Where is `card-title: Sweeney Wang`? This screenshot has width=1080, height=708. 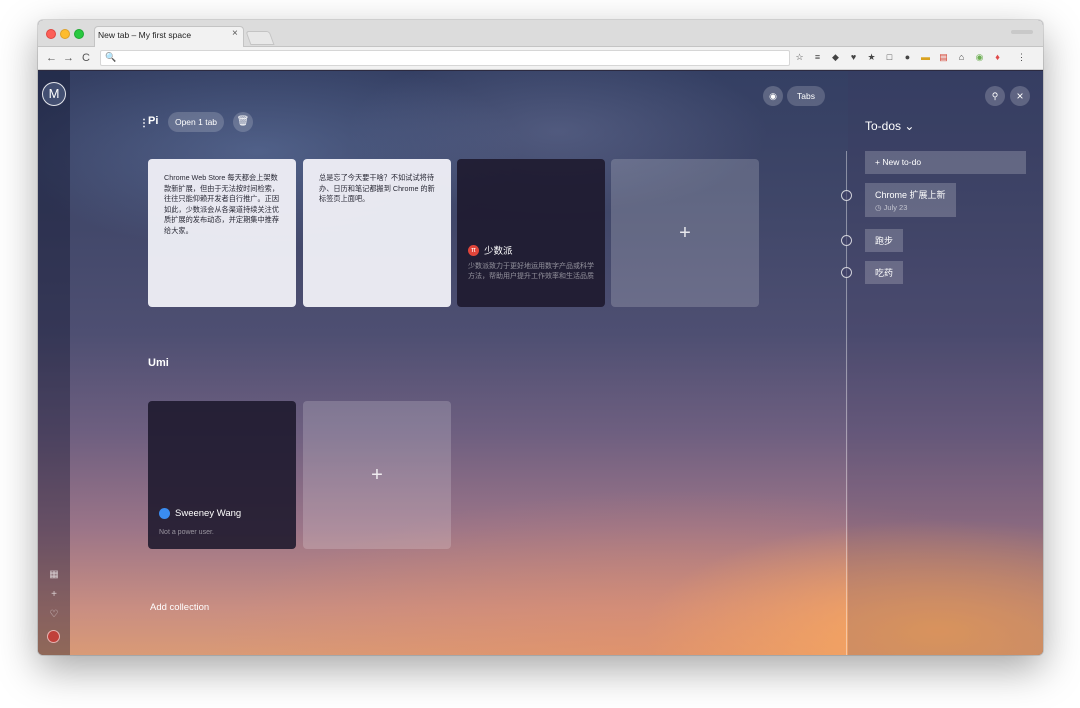
card-title: Sweeney Wang is located at coordinates (208, 513).